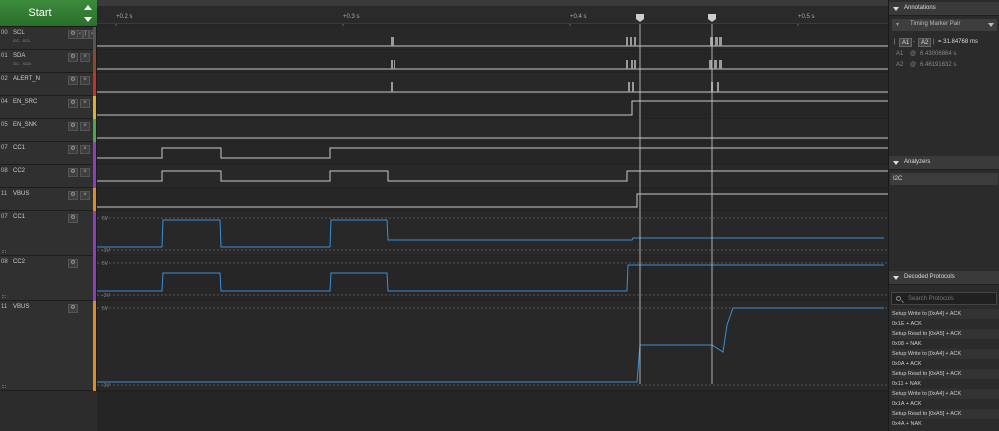 The image size is (999, 431). I want to click on a1-time-value: 6.43006864 s, so click(938, 54).